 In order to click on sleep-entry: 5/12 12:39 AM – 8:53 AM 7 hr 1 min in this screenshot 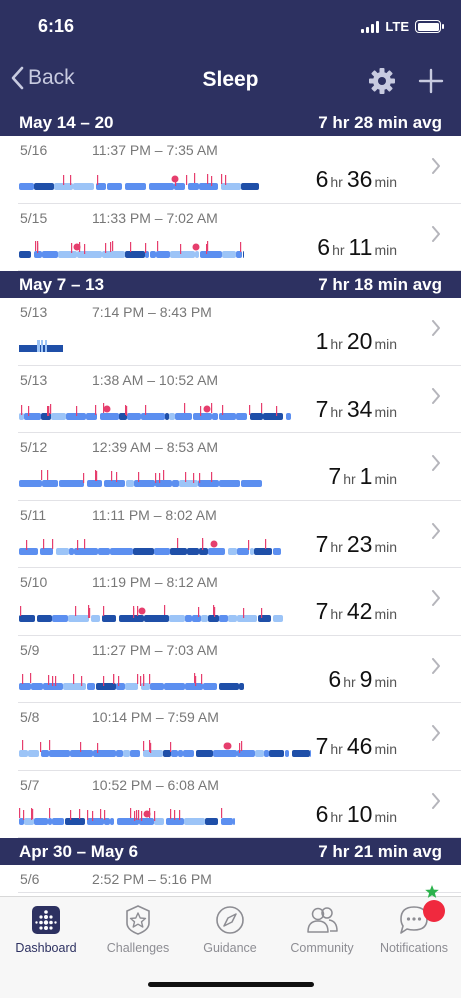, I will do `click(239, 467)`.